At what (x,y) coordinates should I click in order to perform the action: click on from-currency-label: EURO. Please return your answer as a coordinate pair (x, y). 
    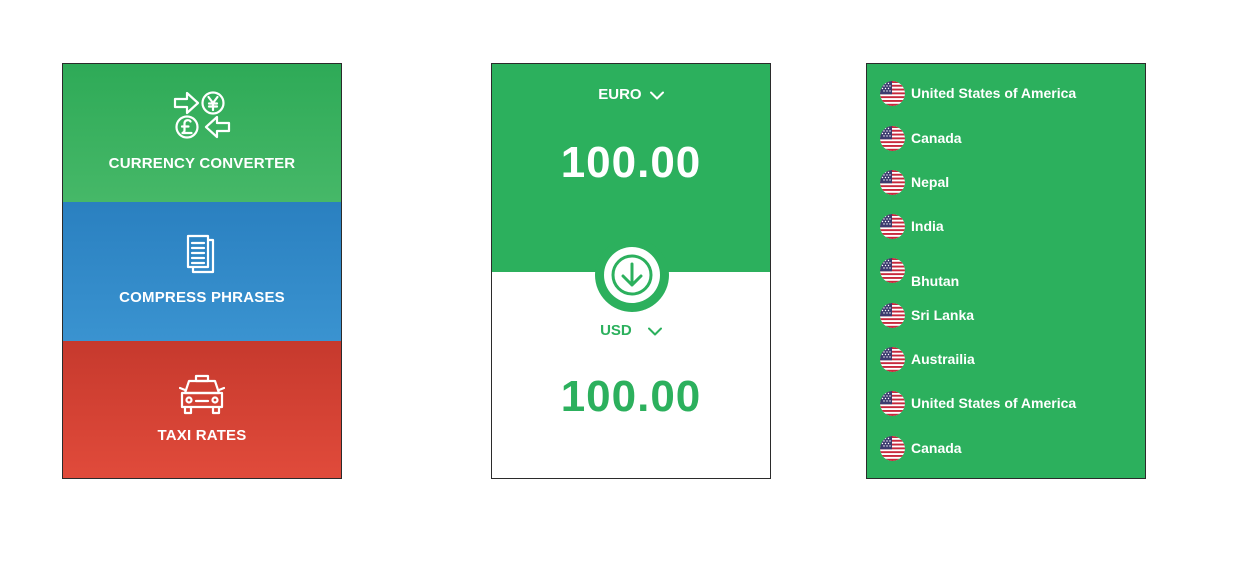
    Looking at the image, I should click on (620, 94).